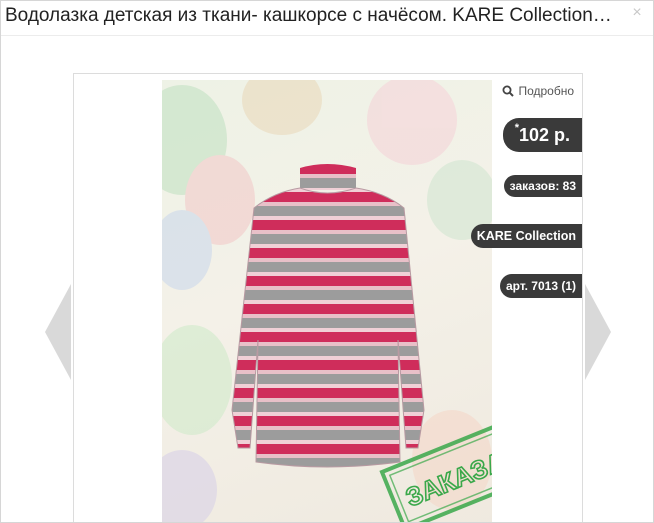 The height and width of the screenshot is (523, 654). I want to click on next-arrow-icon, so click(598, 332).